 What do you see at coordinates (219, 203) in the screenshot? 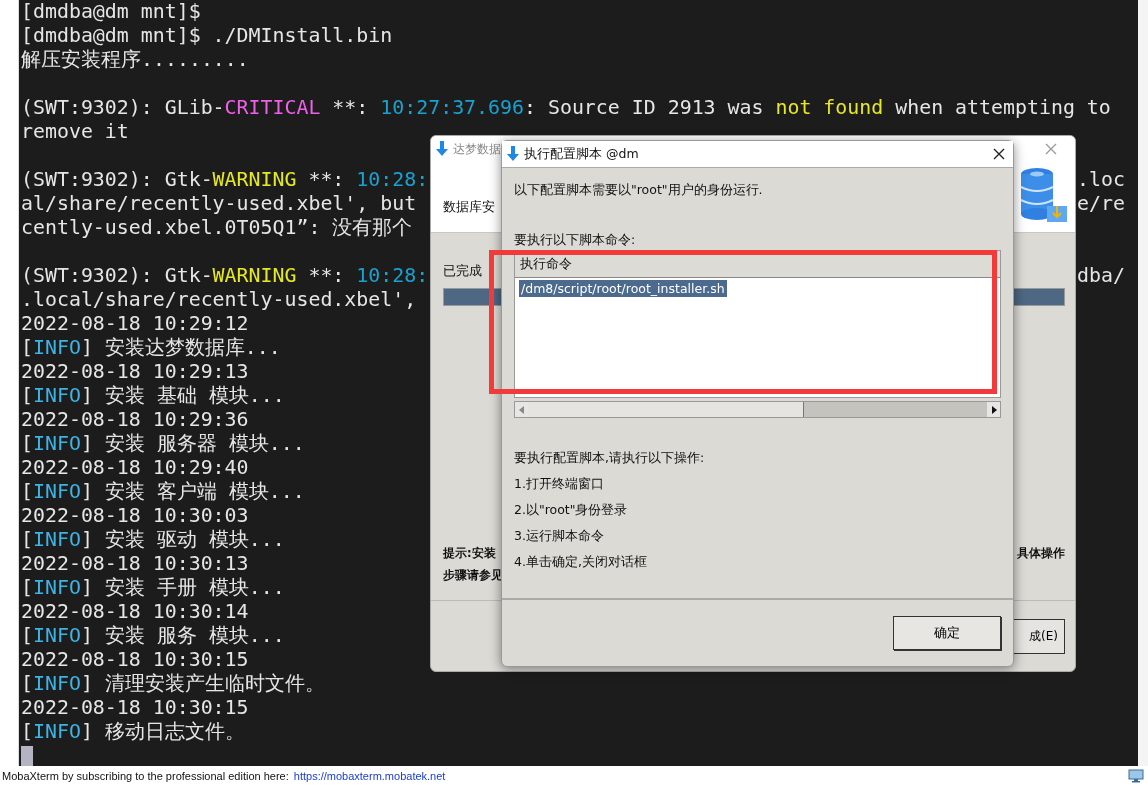
I see `terminal-line: al/share/recently-used.xbel', but` at bounding box center [219, 203].